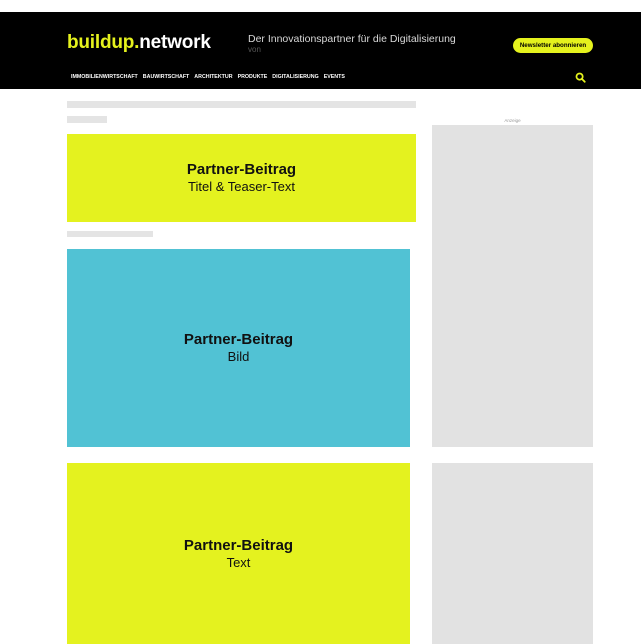  Describe the element at coordinates (512, 286) in the screenshot. I see `sidebar-ad-top` at that location.